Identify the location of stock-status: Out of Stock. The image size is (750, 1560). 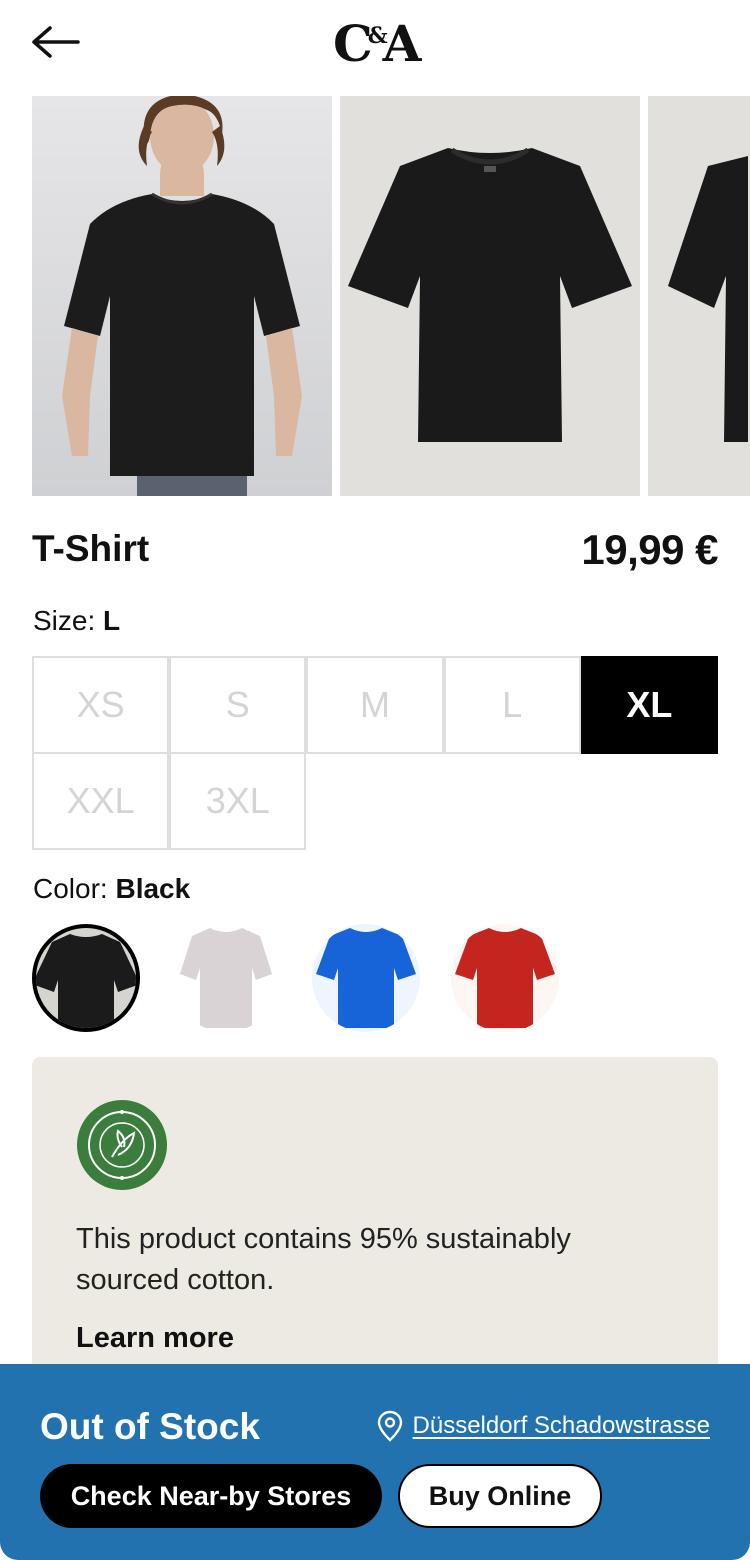
(150, 1426).